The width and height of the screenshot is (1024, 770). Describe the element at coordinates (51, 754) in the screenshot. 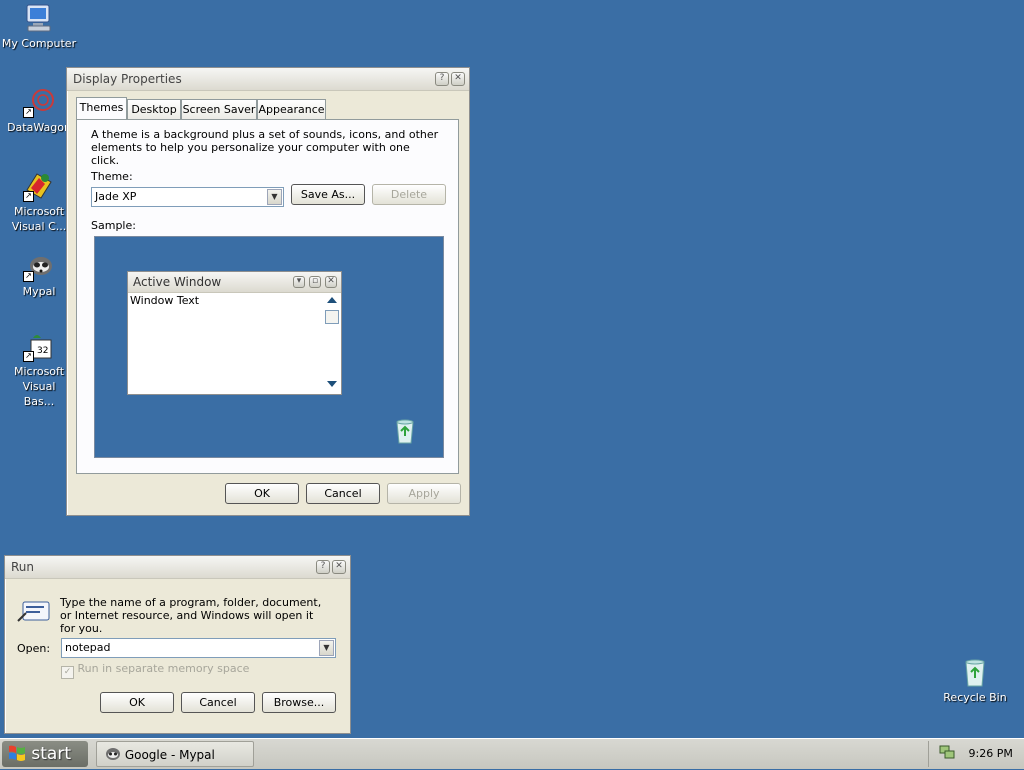

I see `start-label: start` at that location.